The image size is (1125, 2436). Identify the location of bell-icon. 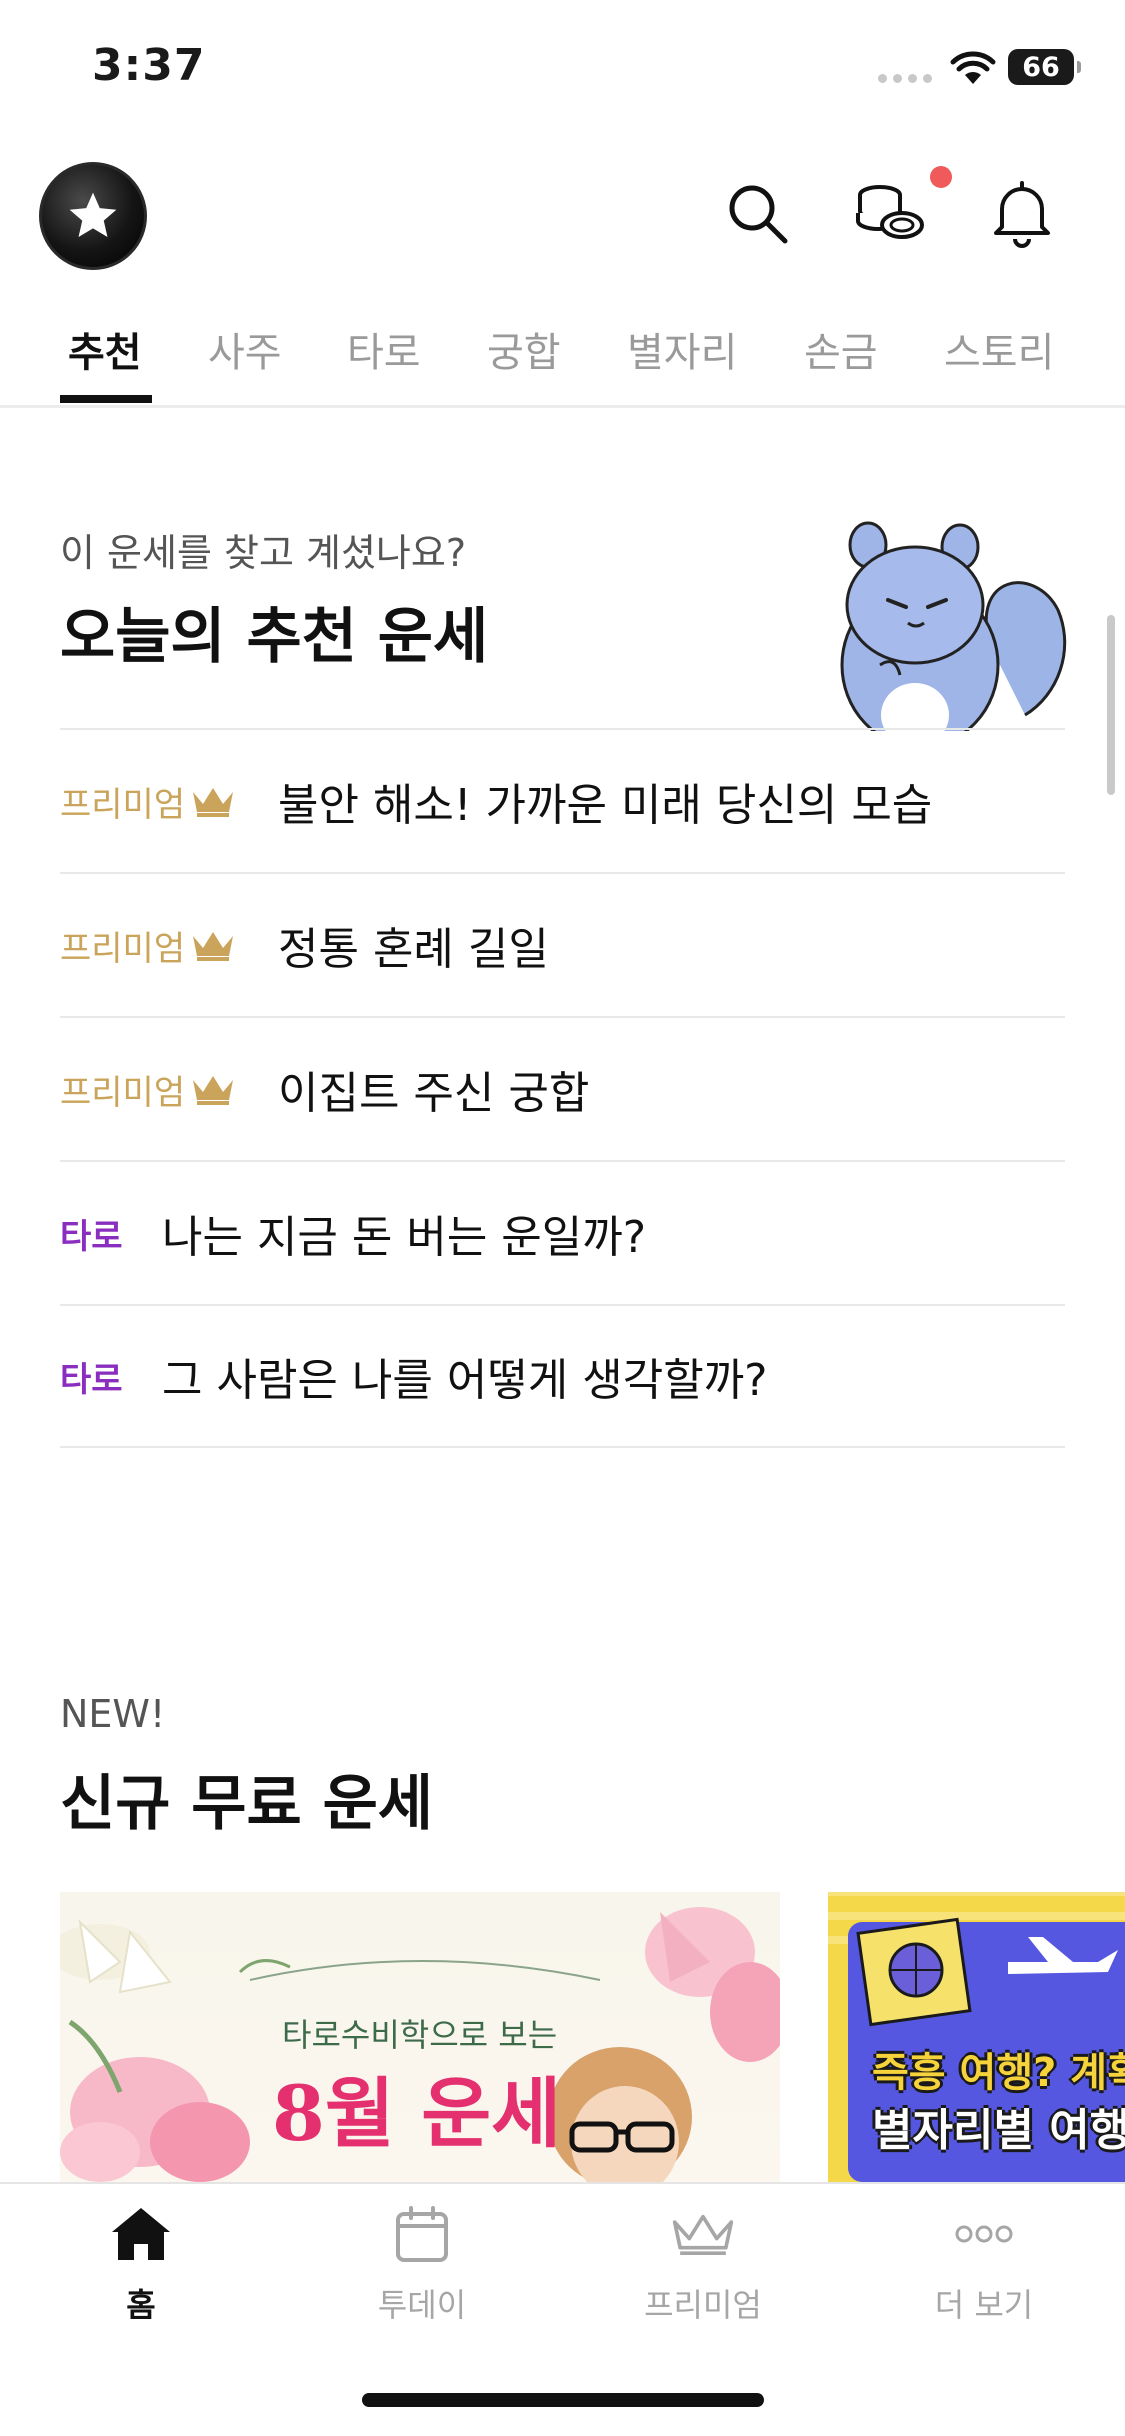
(1022, 214).